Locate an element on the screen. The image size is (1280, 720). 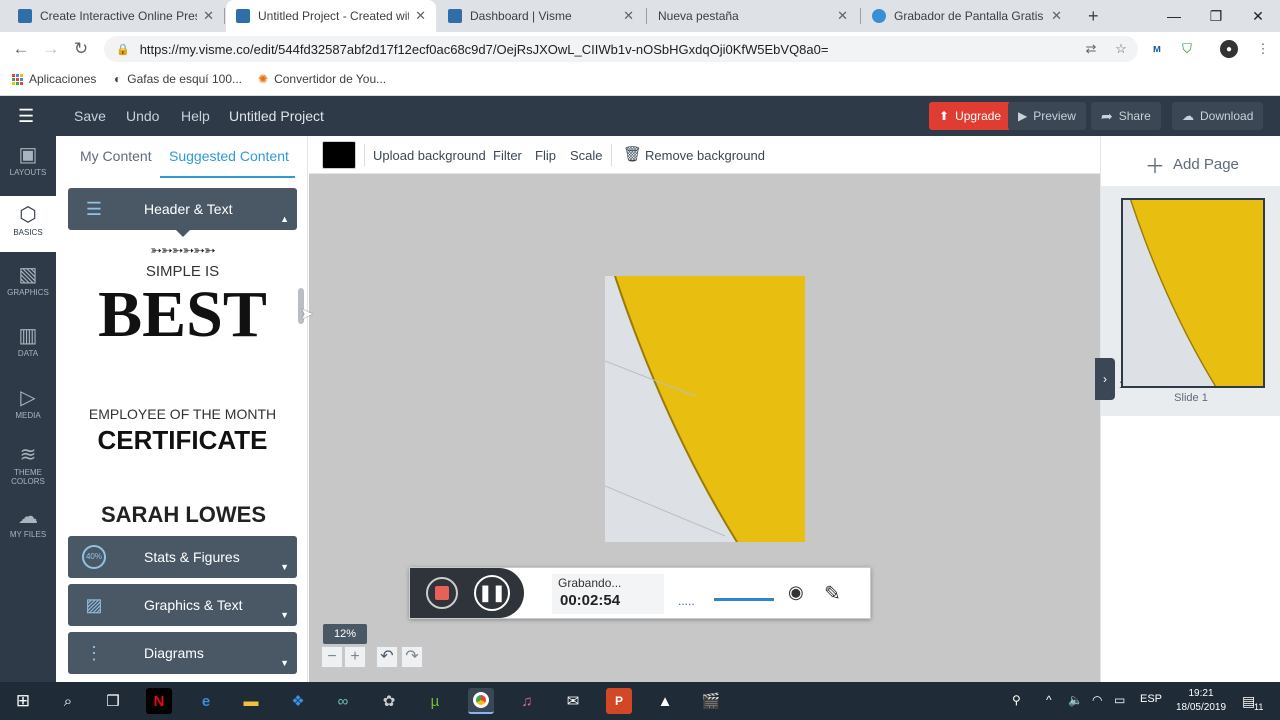
pencil-icon: ✎ is located at coordinates (832, 593).